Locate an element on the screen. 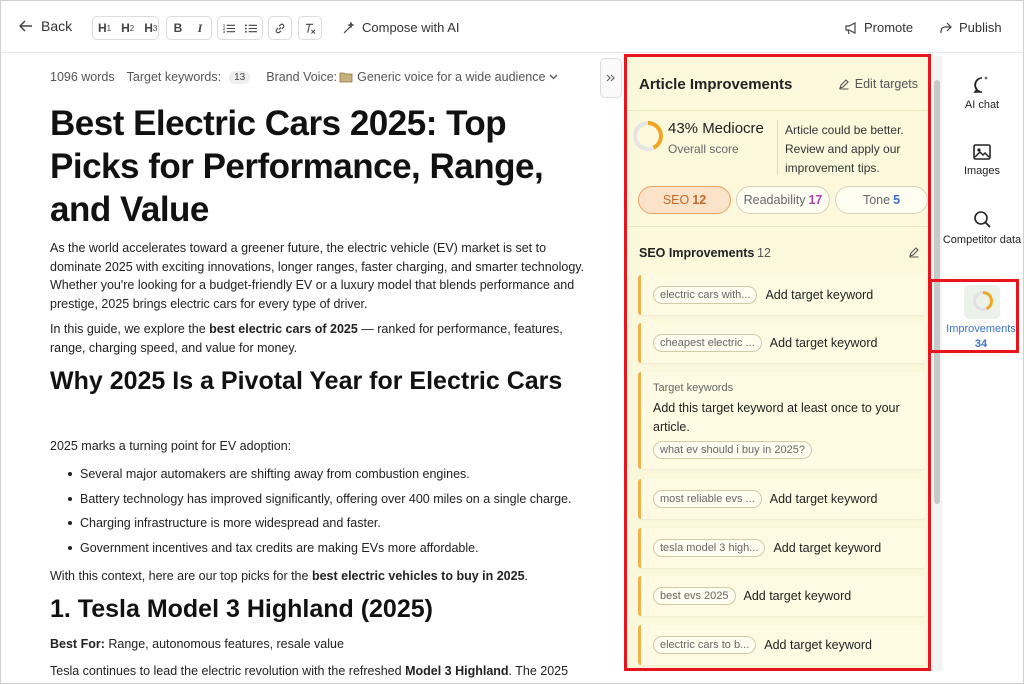  improvement-card: most reliable evs ... Add target keyword is located at coordinates (781, 499).